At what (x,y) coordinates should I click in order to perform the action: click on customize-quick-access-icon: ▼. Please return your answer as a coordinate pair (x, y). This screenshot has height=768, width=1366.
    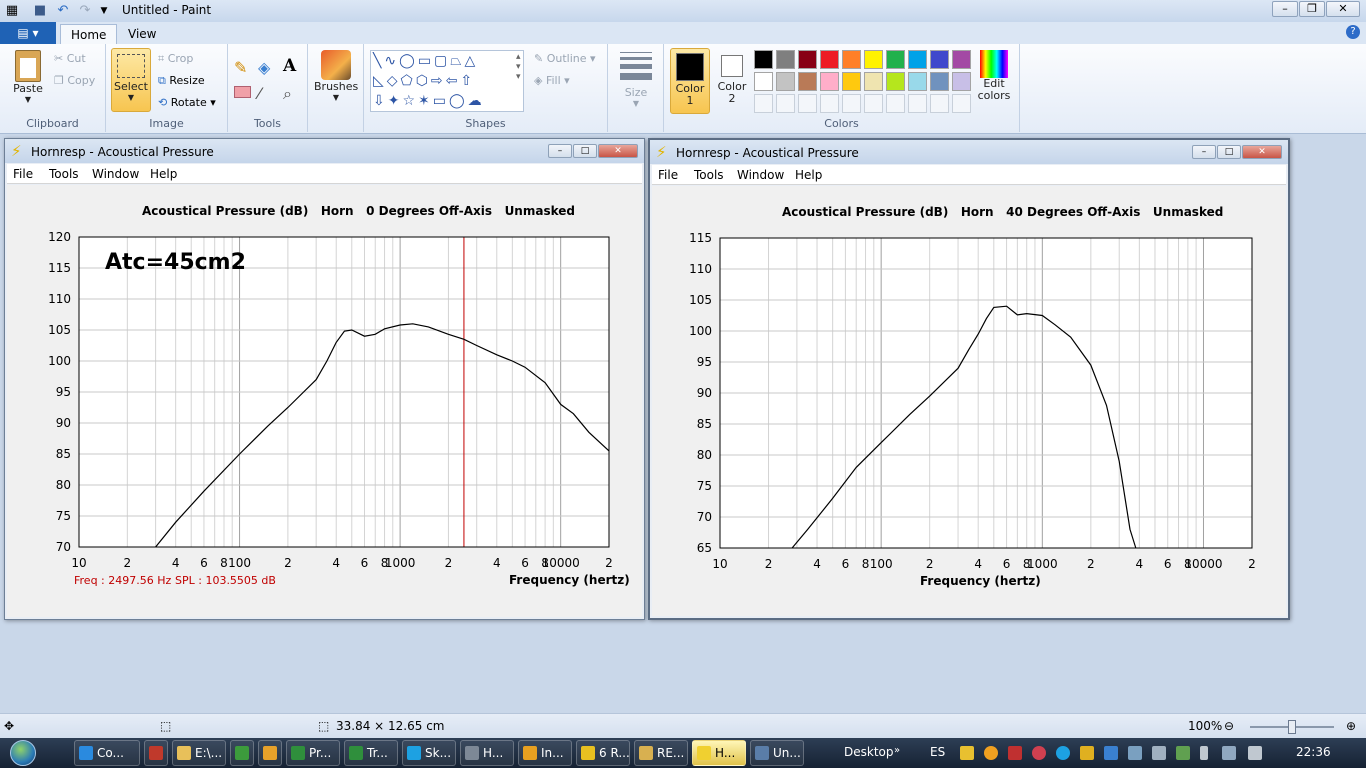
    Looking at the image, I should click on (104, 11).